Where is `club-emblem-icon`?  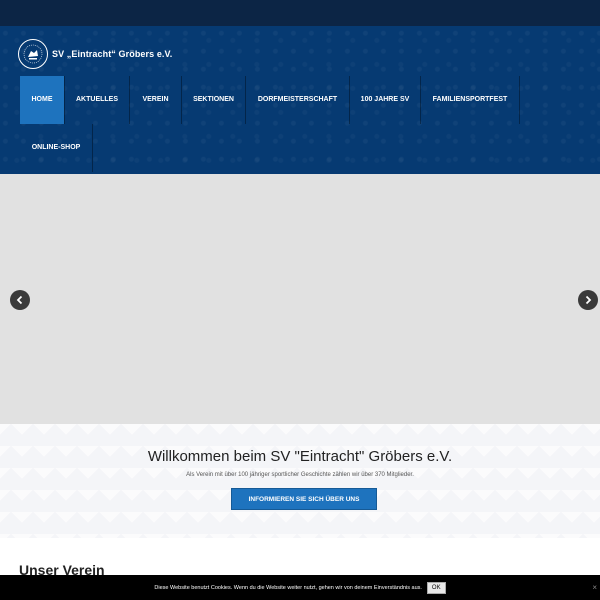 club-emblem-icon is located at coordinates (33, 54).